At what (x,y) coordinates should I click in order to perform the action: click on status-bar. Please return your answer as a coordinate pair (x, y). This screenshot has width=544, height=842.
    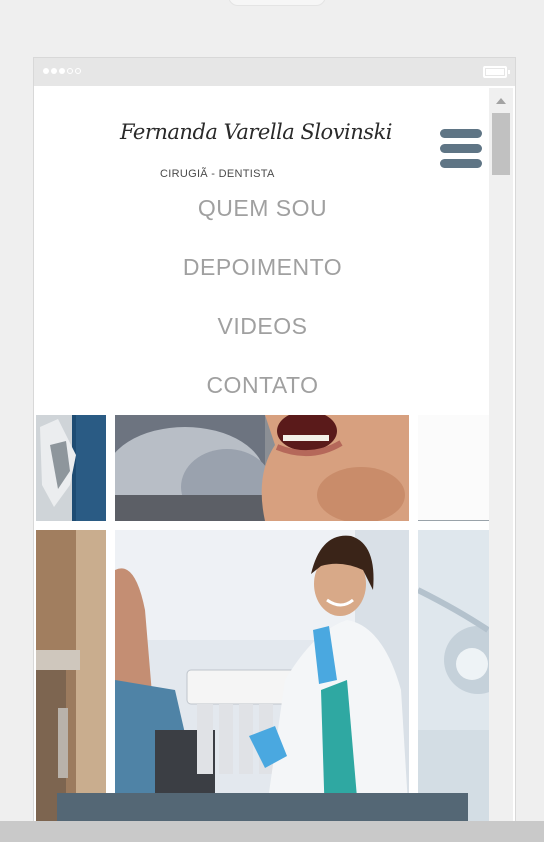
    Looking at the image, I should click on (274, 72).